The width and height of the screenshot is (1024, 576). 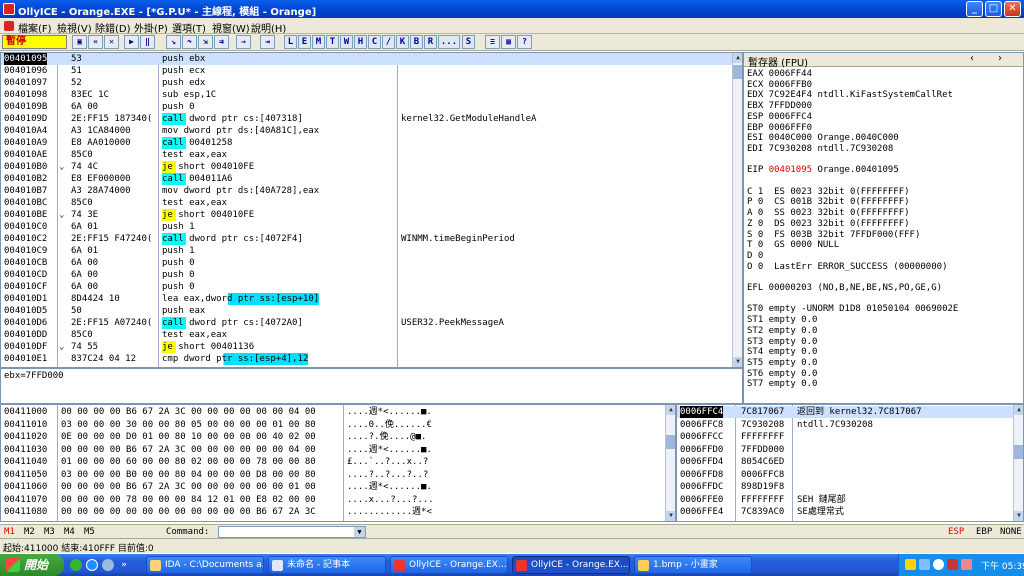 I want to click on close-debug-icon: ✕, so click(x=111, y=42).